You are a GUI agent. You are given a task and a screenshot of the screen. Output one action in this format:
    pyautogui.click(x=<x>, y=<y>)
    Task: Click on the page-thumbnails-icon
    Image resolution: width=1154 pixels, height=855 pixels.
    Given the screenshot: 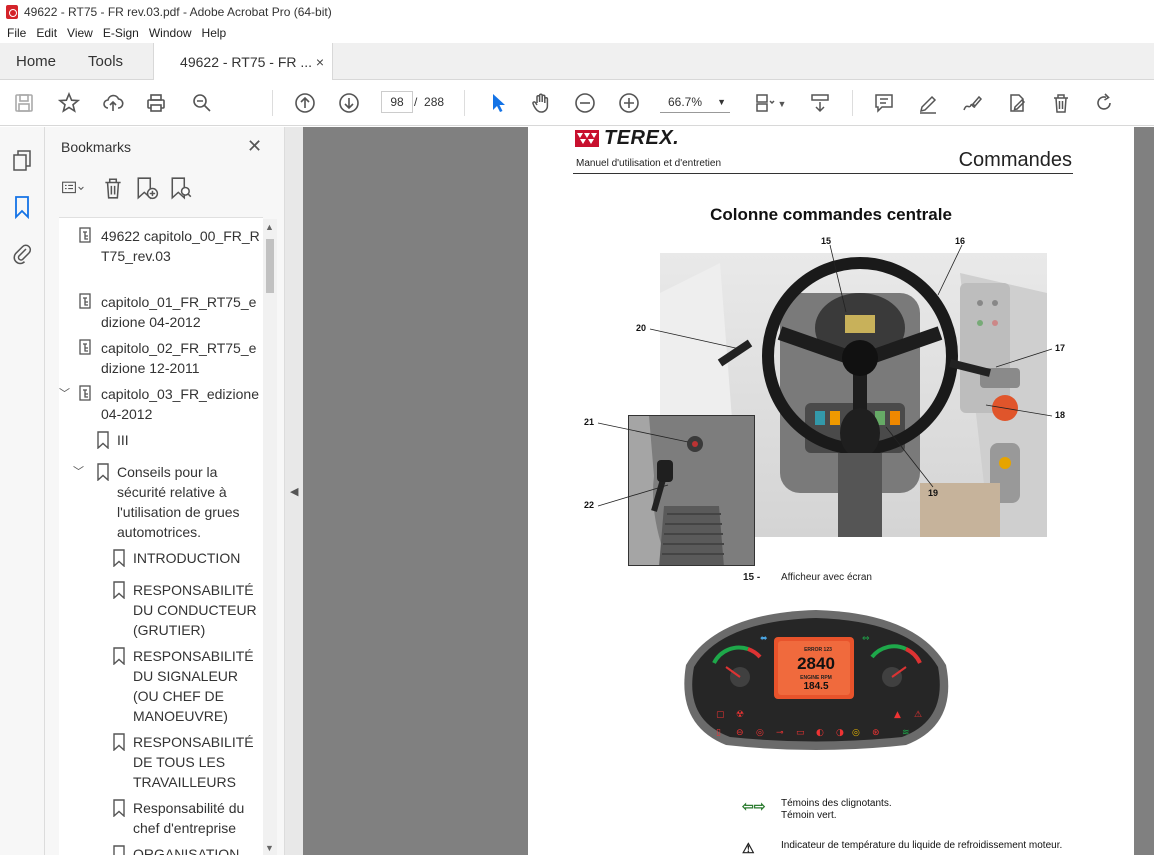 What is the action you would take?
    pyautogui.click(x=22, y=161)
    